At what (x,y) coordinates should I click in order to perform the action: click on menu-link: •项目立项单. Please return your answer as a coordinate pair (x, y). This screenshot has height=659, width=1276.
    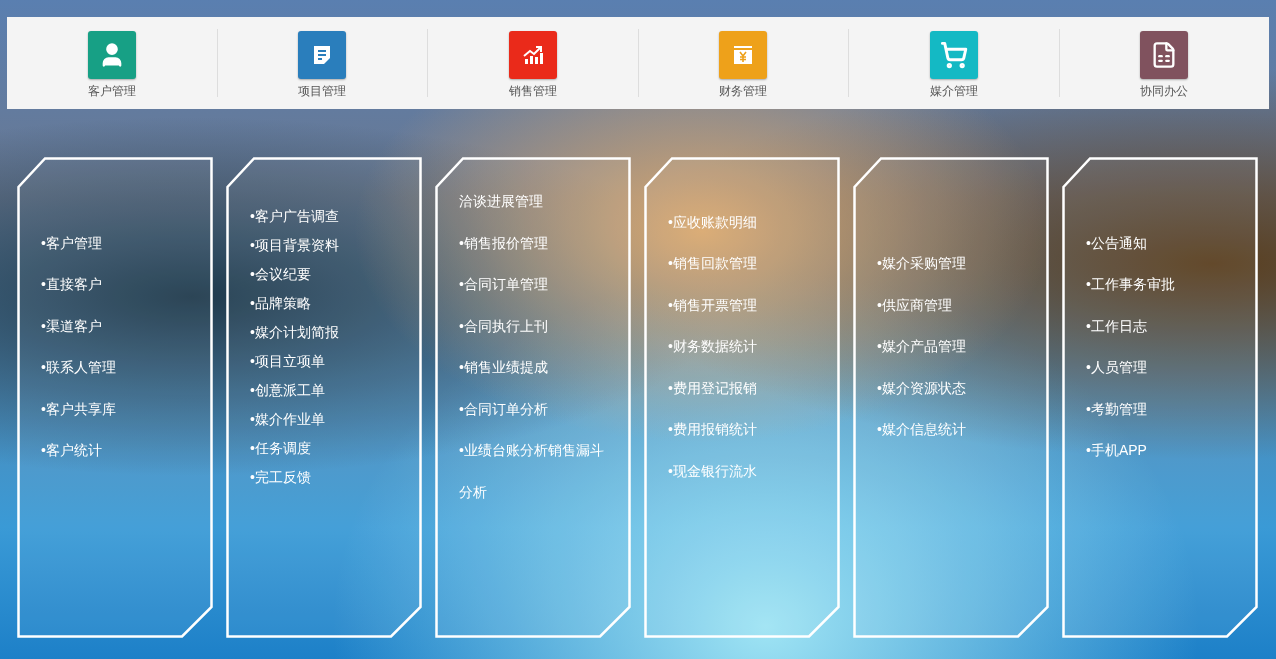
    Looking at the image, I should click on (325, 361).